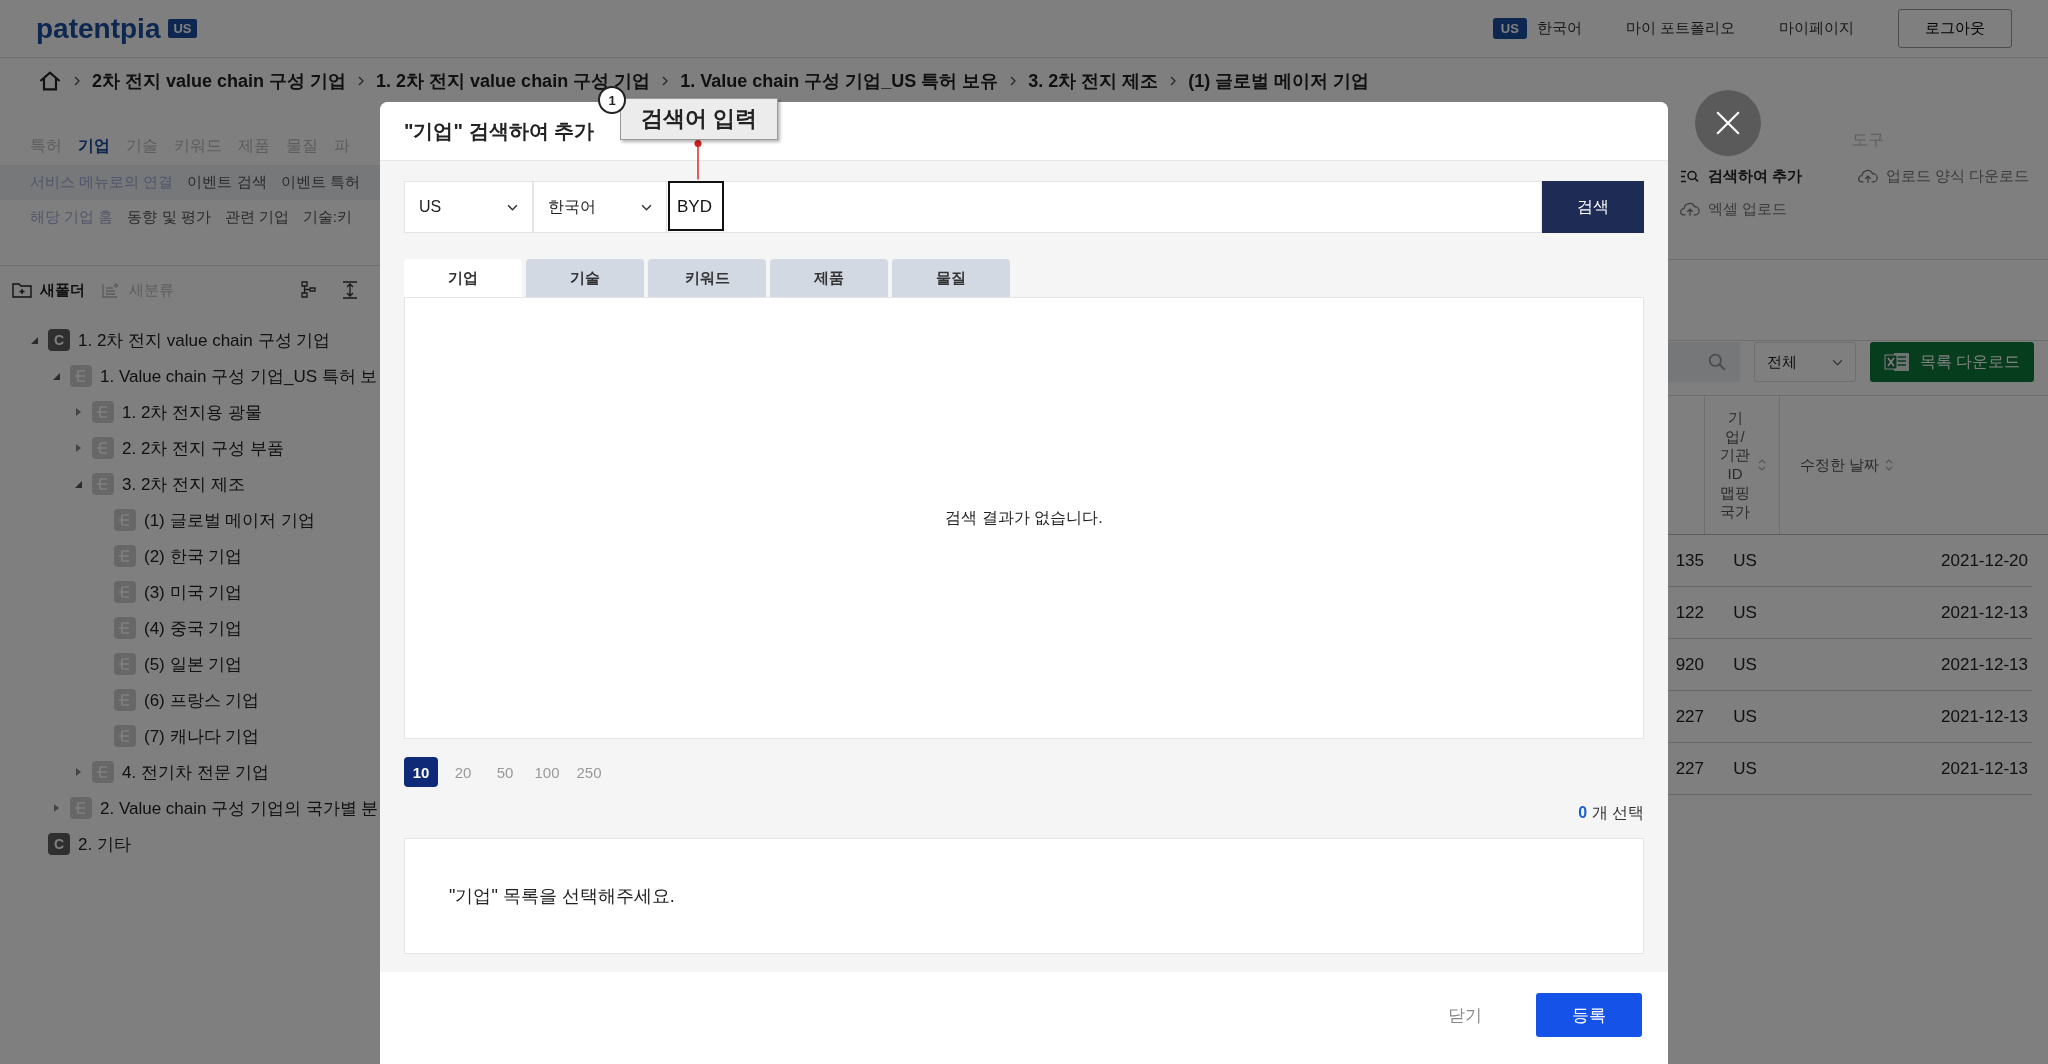  Describe the element at coordinates (1593, 207) in the screenshot. I see `search-button: 검색` at that location.